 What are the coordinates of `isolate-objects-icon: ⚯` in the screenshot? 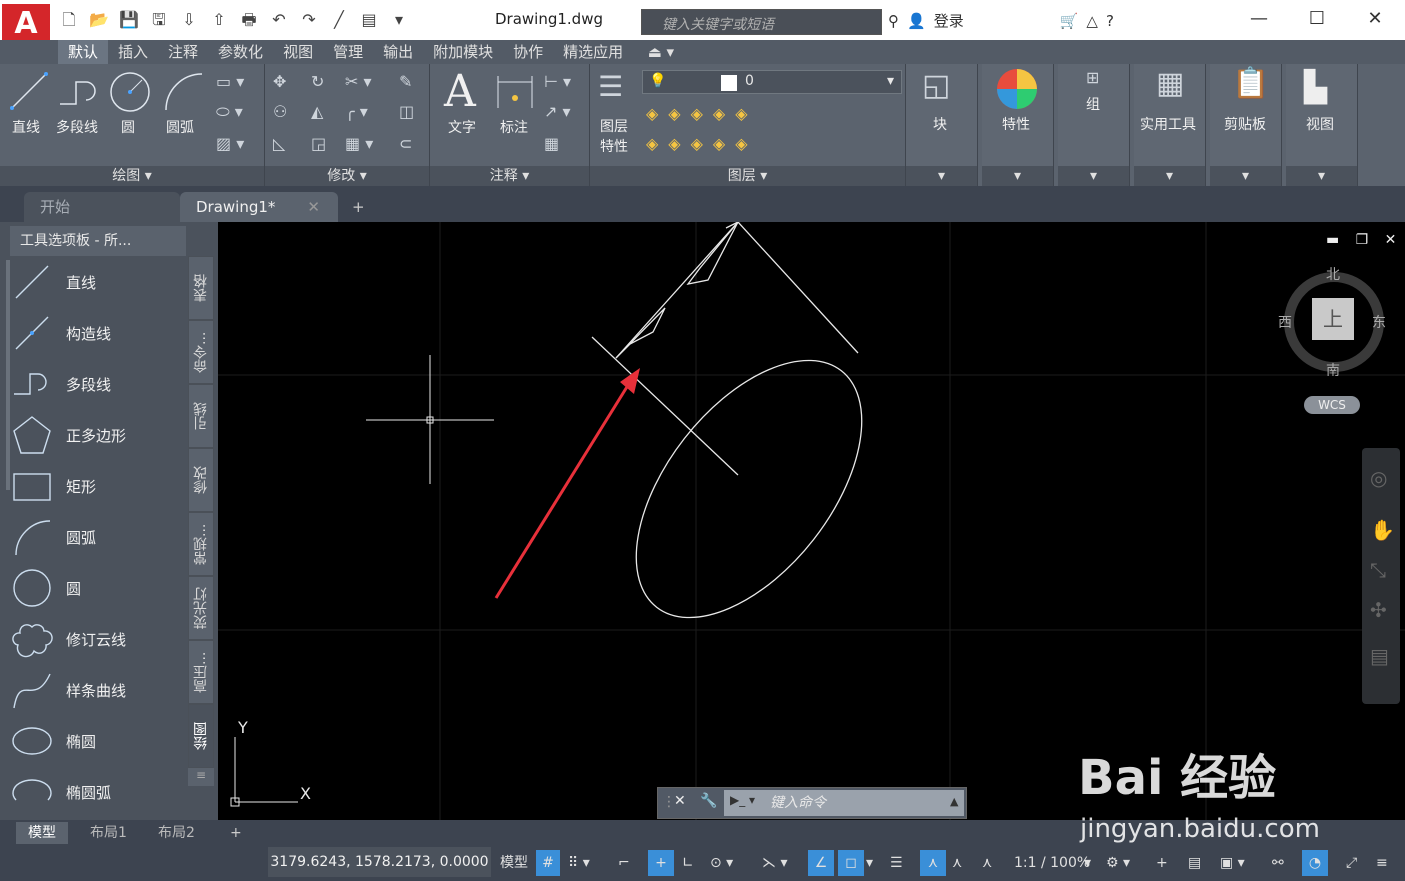 It's located at (1278, 863).